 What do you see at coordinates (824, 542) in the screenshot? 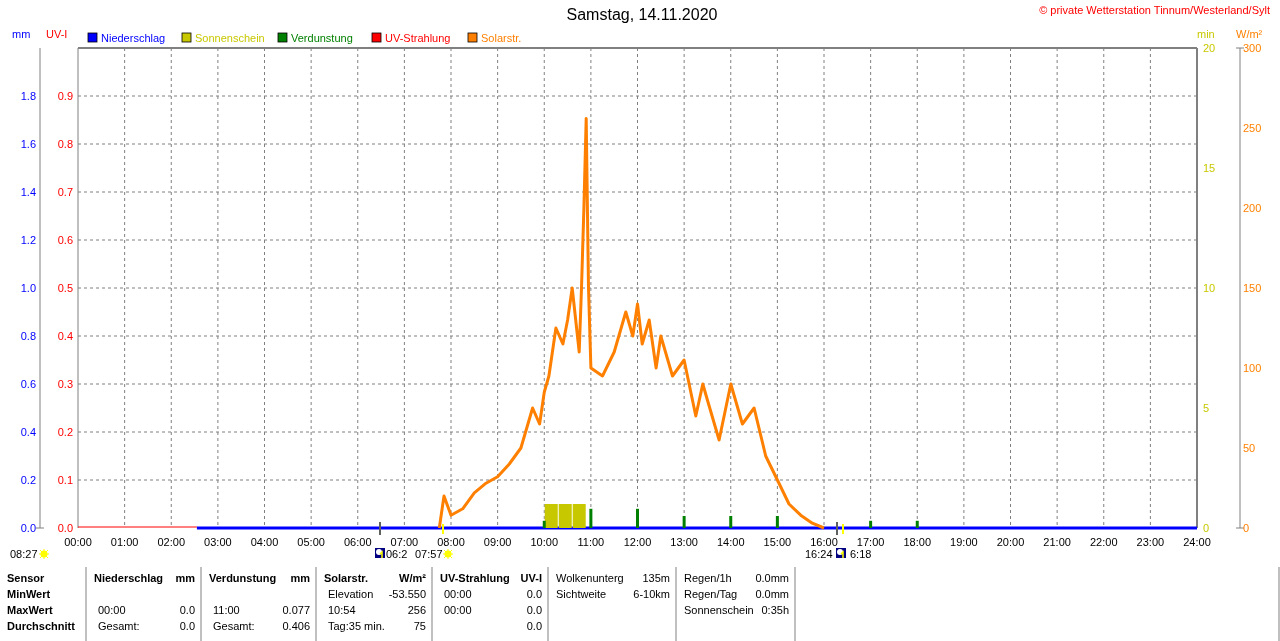
I see `tick-label: 16:00` at bounding box center [824, 542].